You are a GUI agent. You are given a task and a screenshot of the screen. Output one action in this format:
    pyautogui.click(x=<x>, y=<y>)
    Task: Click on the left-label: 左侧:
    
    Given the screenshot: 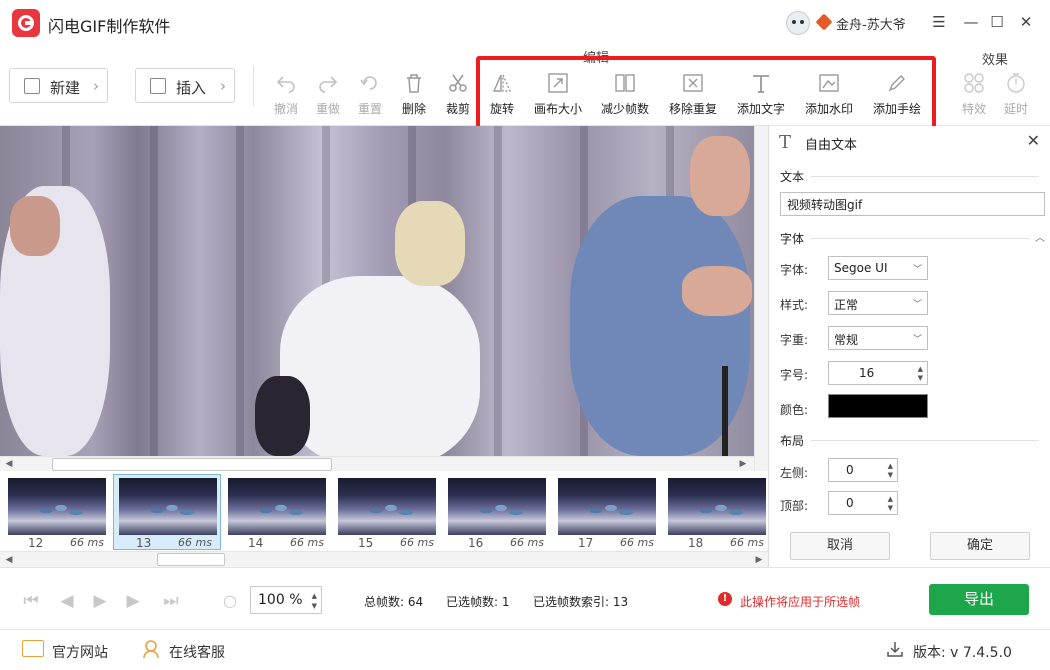 What is the action you would take?
    pyautogui.click(x=794, y=473)
    